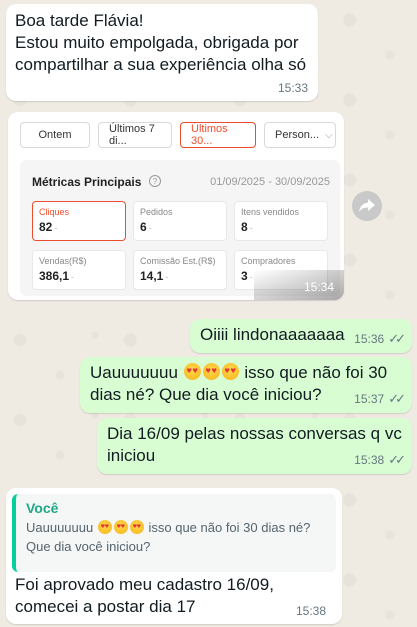 Image resolution: width=417 pixels, height=627 pixels. What do you see at coordinates (369, 339) in the screenshot?
I see `message-time: 15:36` at bounding box center [369, 339].